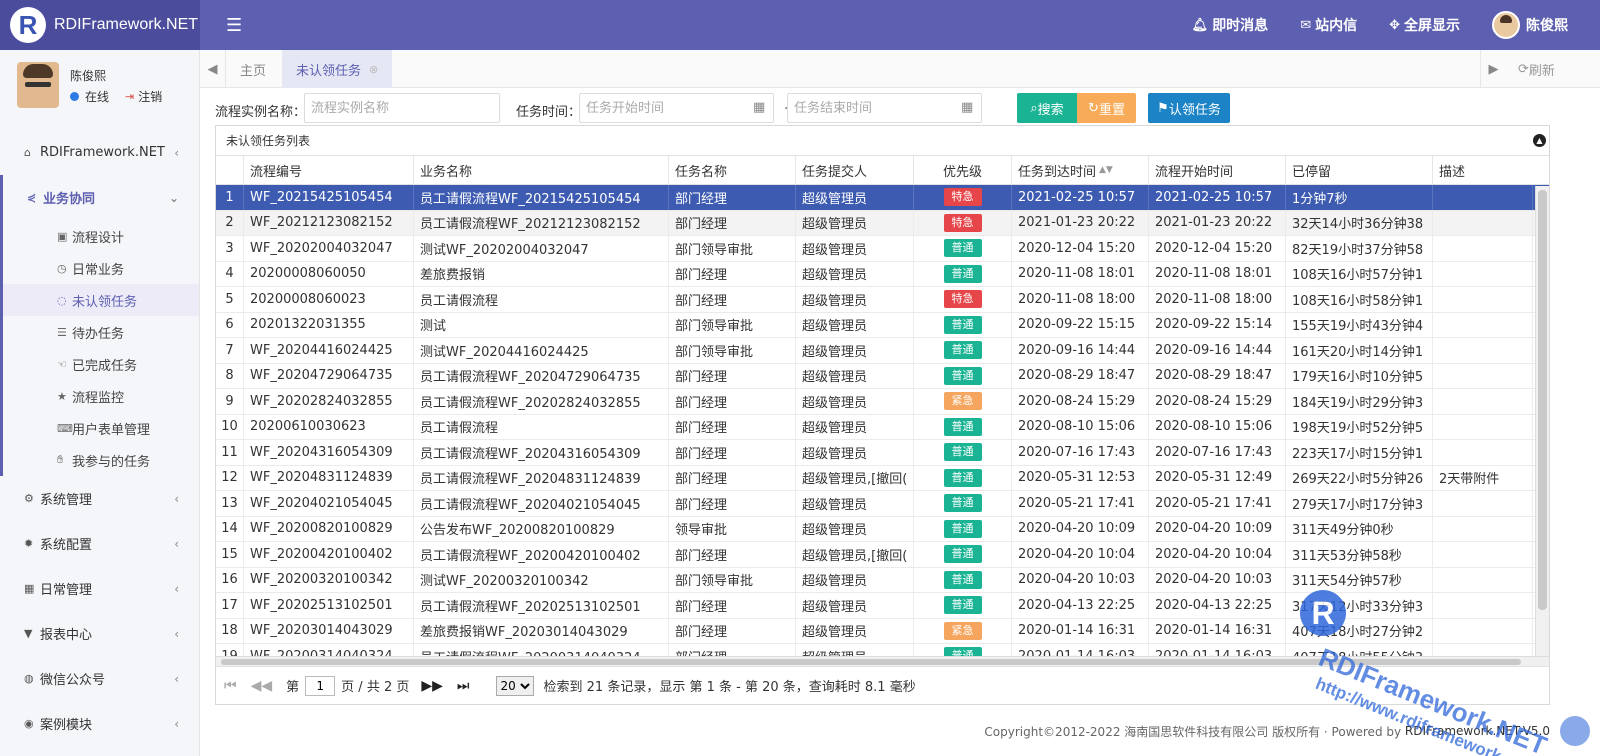 The image size is (1600, 756). What do you see at coordinates (150, 96) in the screenshot?
I see `logout-link: 注销` at bounding box center [150, 96].